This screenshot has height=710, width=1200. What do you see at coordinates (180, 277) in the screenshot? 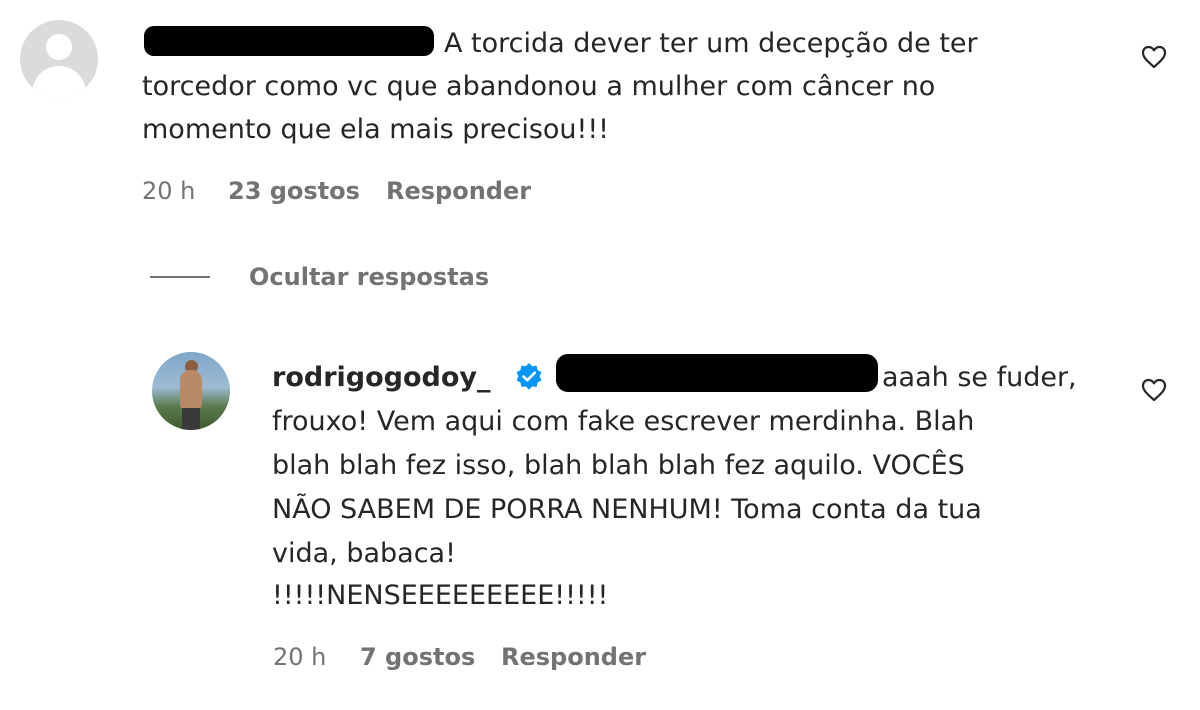
I see `replies-divider` at bounding box center [180, 277].